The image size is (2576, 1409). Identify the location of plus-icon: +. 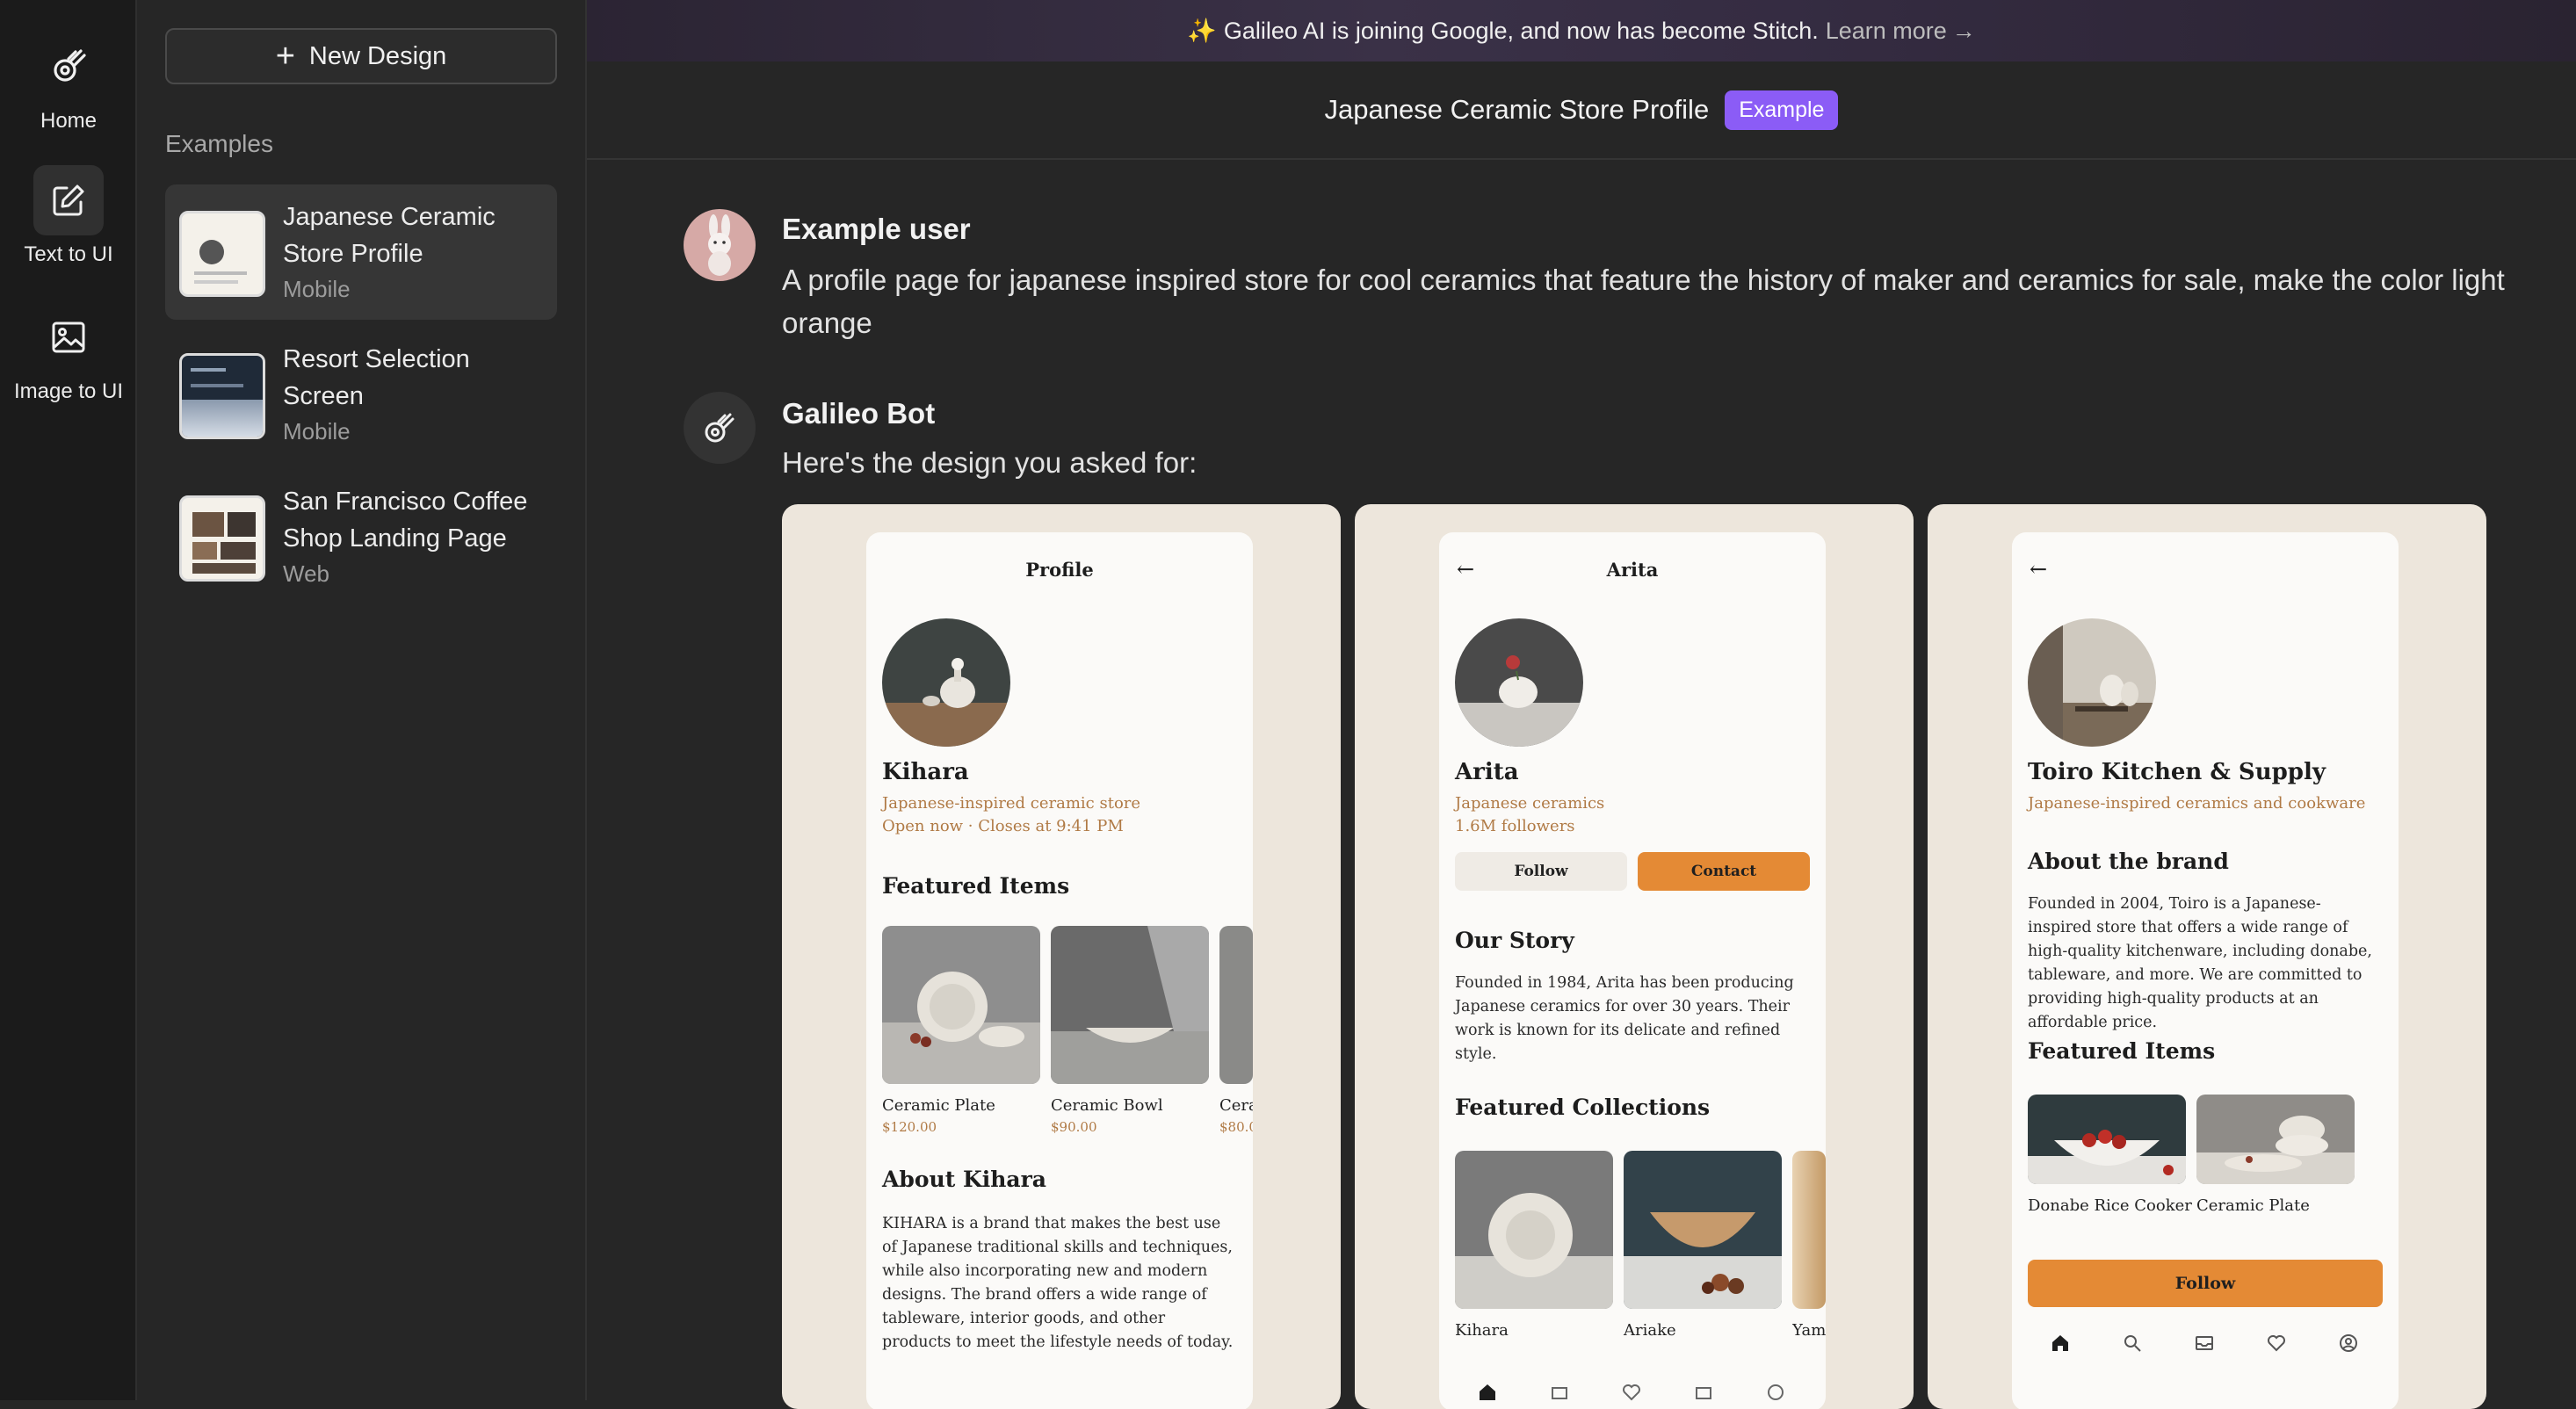
(285, 56).